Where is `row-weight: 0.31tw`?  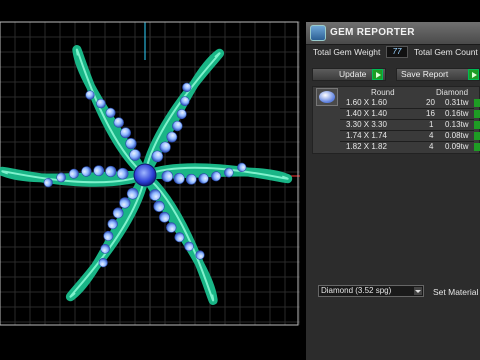
row-weight: 0.31tw is located at coordinates (457, 102).